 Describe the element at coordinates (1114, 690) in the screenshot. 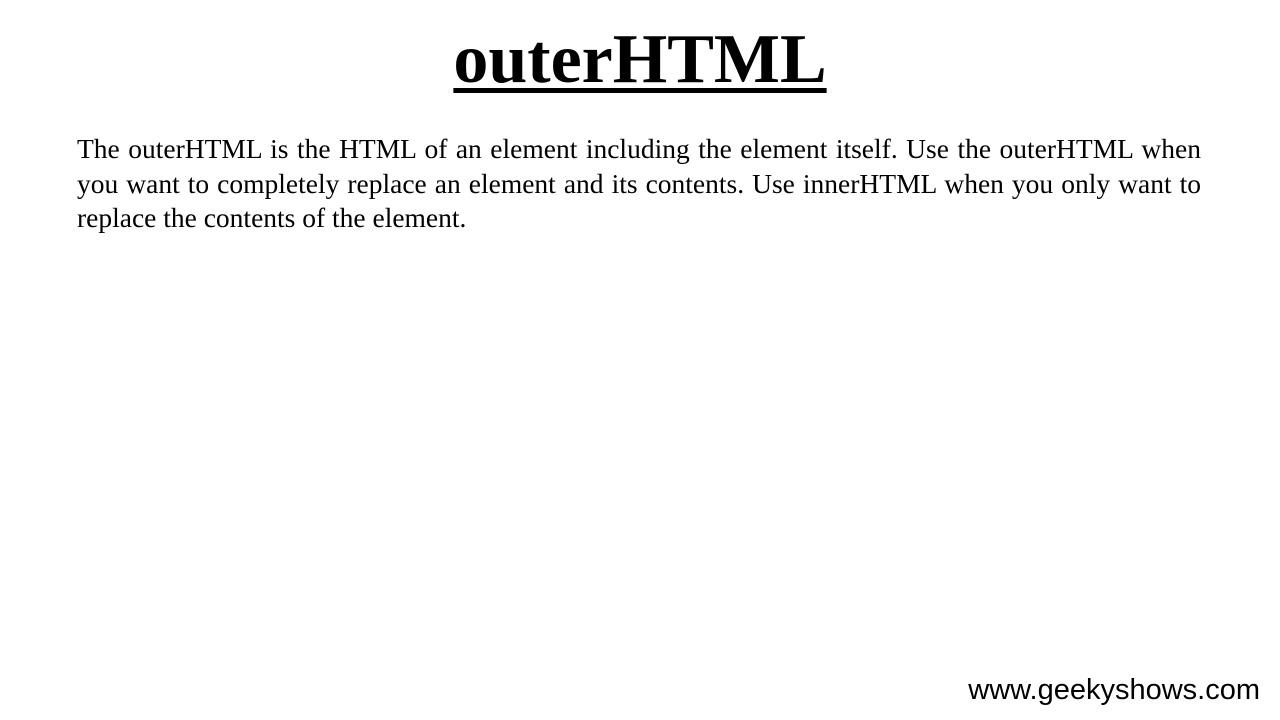

I see `footer-website-url: www.geekyshows.com` at that location.